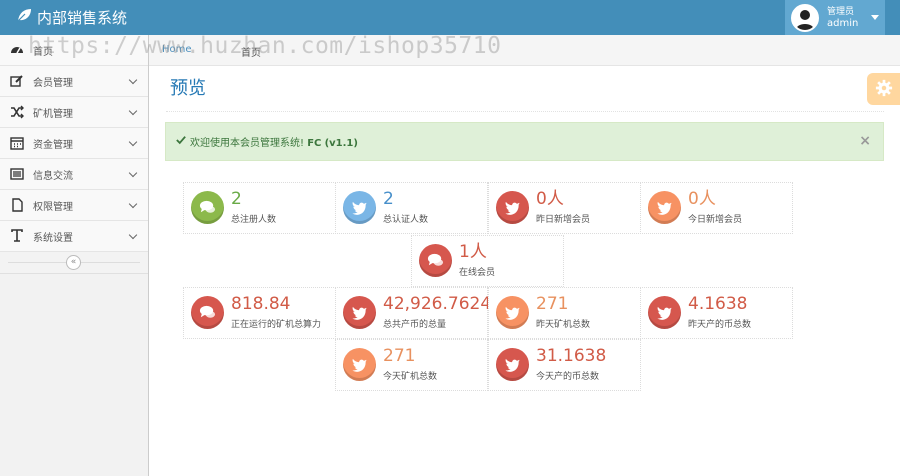 The image size is (900, 476). I want to click on stat-new-yesterday: 0人 昨日新增会员, so click(564, 208).